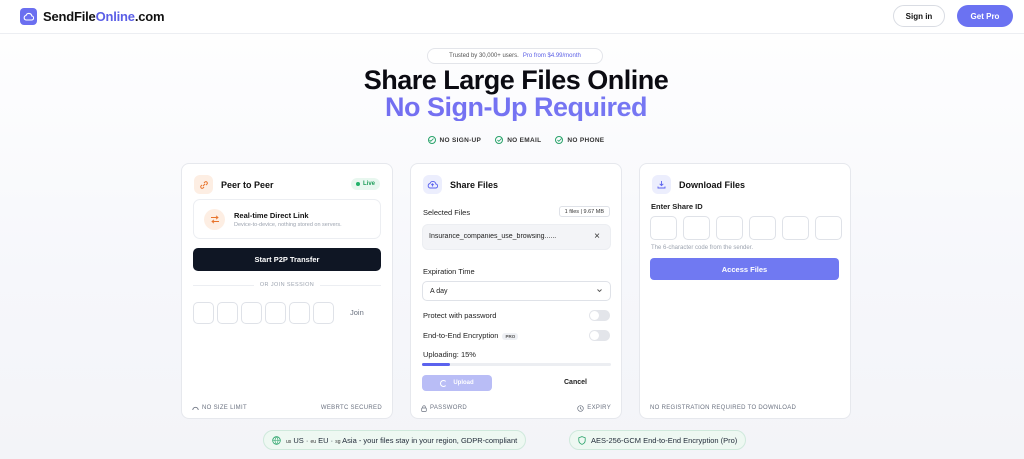 The width and height of the screenshot is (1024, 459). Describe the element at coordinates (357, 184) in the screenshot. I see `live-dot-icon` at that location.